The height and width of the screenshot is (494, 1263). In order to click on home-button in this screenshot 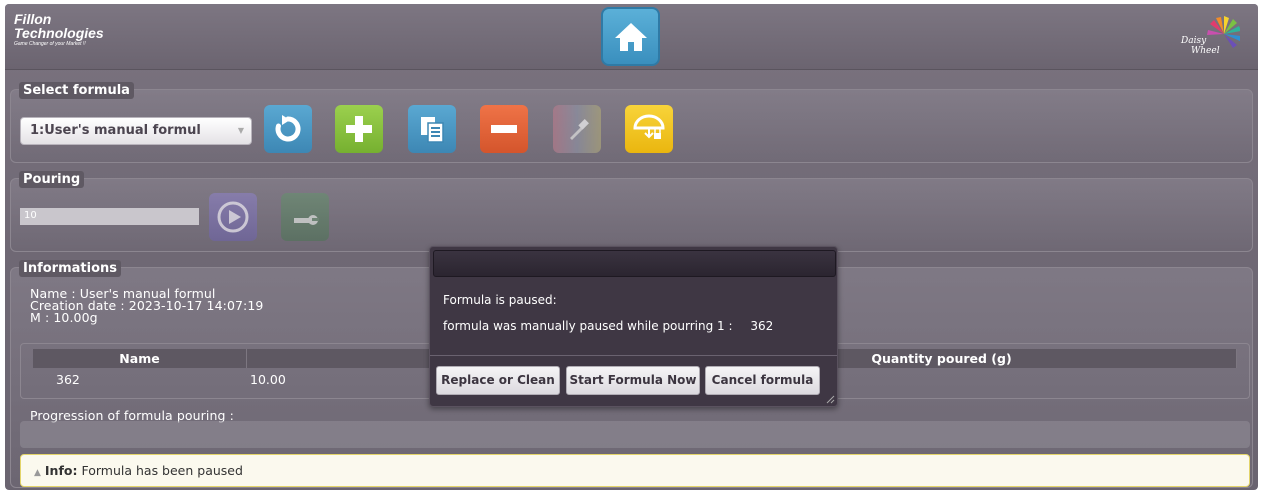, I will do `click(630, 36)`.